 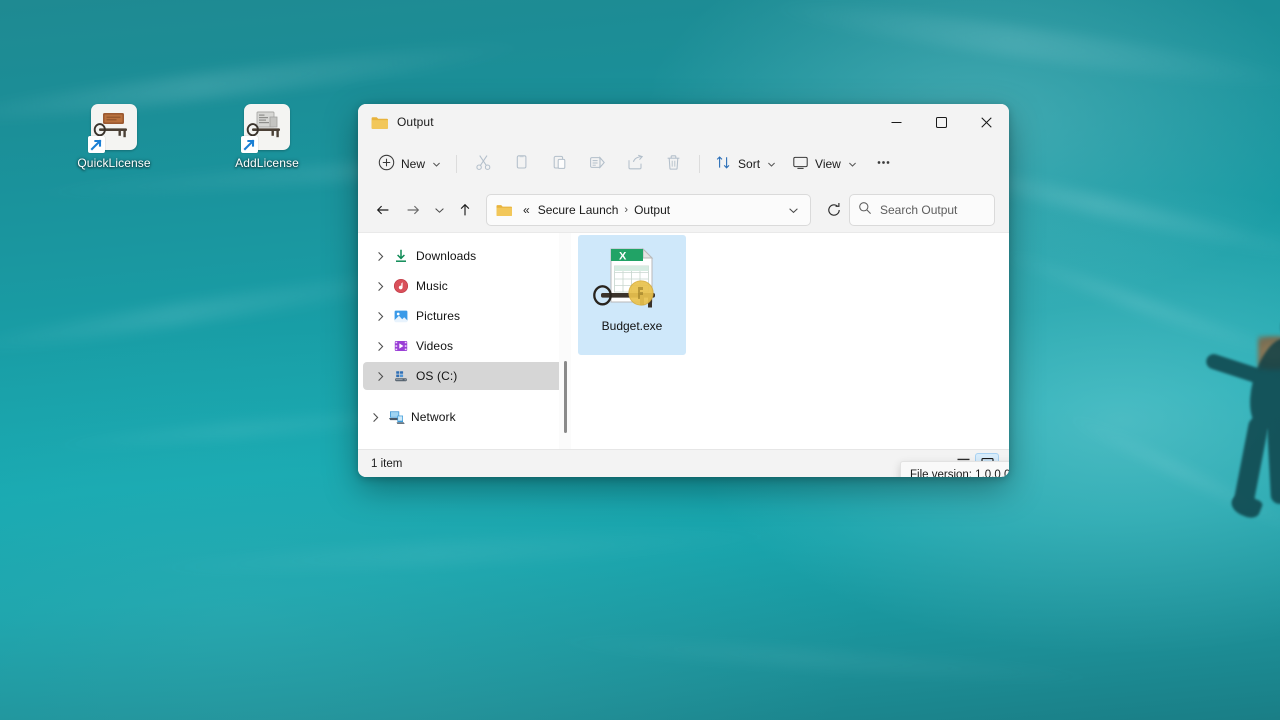 What do you see at coordinates (723, 164) in the screenshot?
I see `sort-arrows-icon` at bounding box center [723, 164].